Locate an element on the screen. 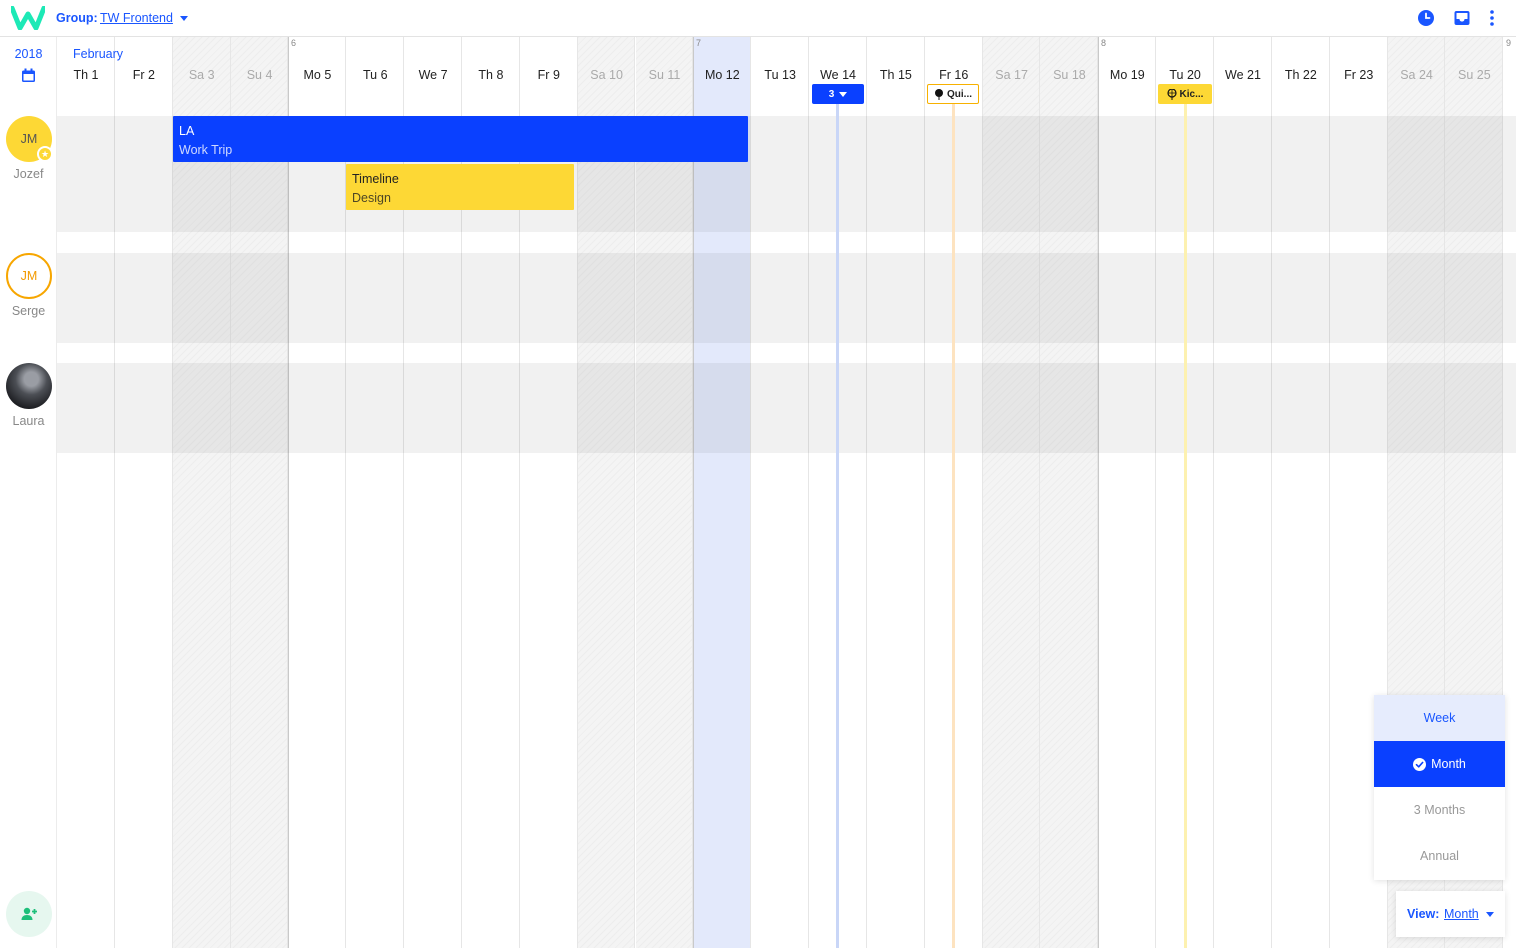 This screenshot has height=948, width=1516. marker-line-tu20 is located at coordinates (1185, 521).